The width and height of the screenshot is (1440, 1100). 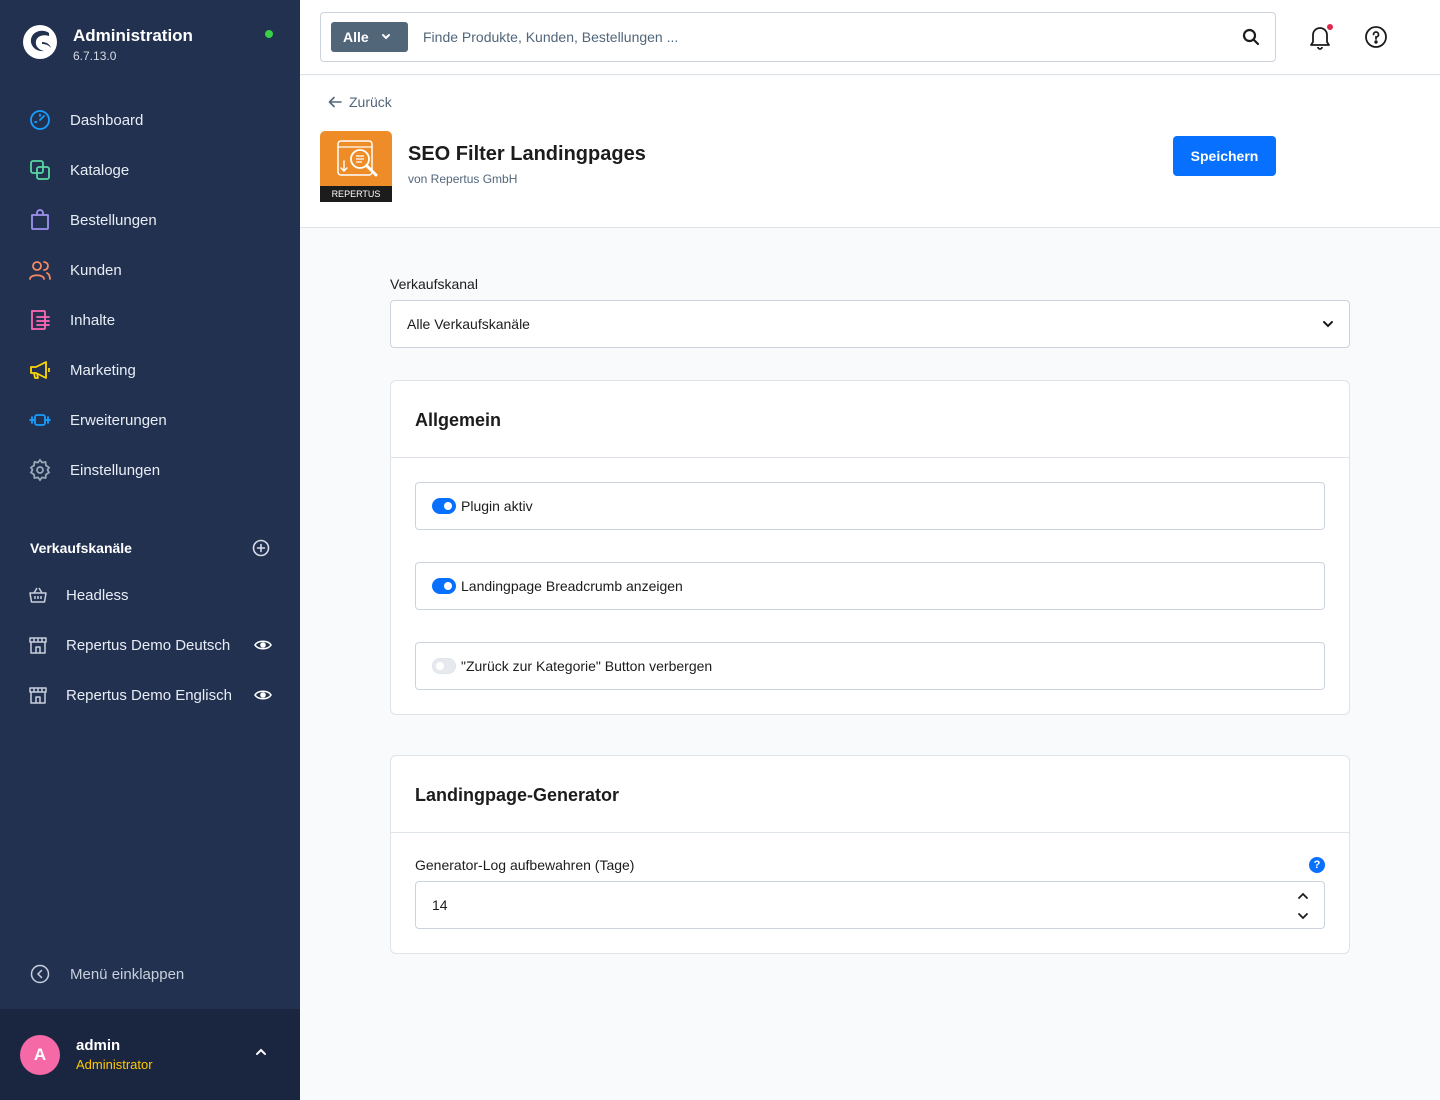 I want to click on card-title: Allgemein, so click(x=458, y=420).